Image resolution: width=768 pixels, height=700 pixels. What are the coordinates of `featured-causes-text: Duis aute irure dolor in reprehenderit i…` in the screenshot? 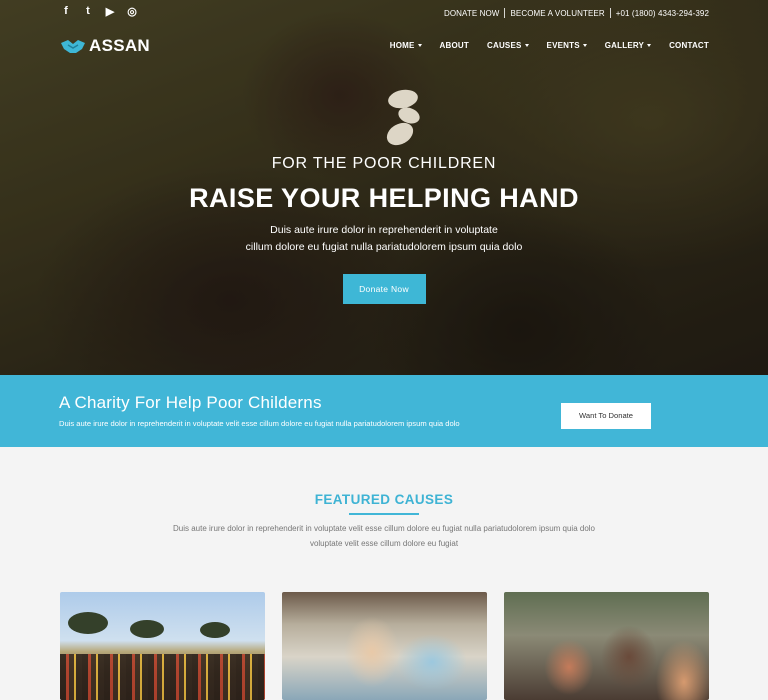 It's located at (384, 536).